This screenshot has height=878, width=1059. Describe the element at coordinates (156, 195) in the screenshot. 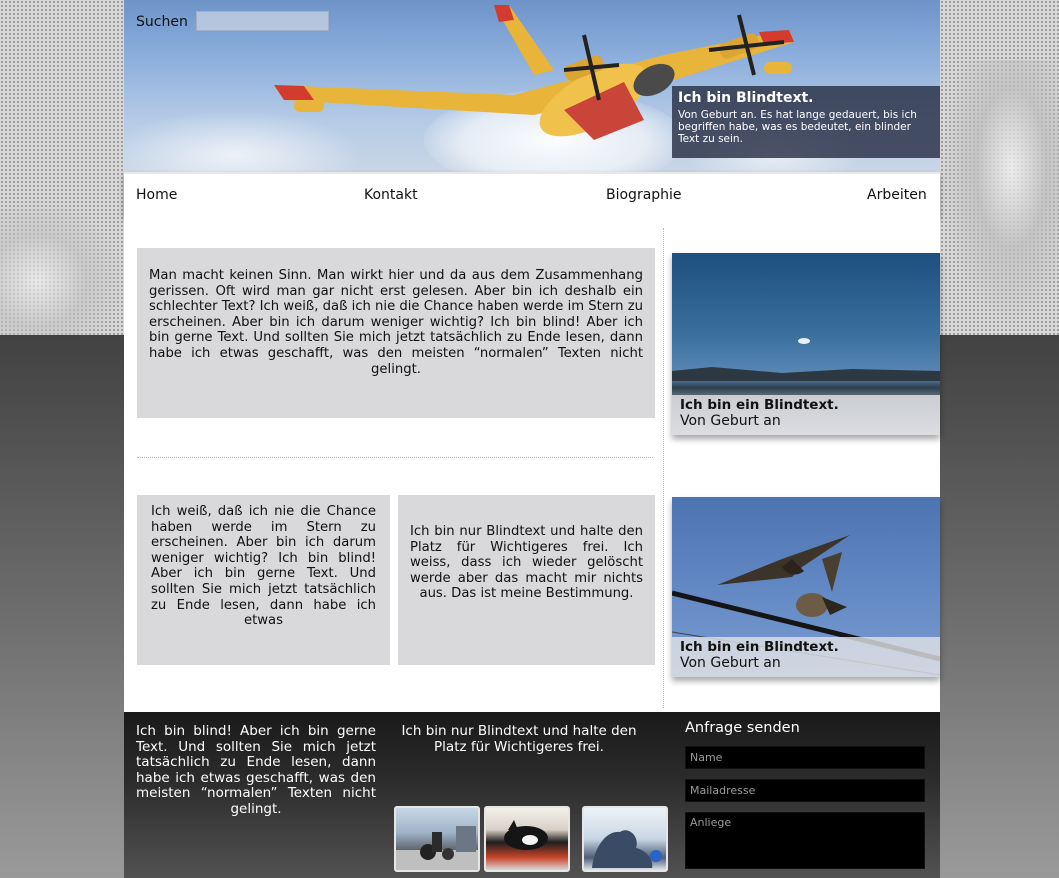

I see `nav-item-home: Home` at that location.